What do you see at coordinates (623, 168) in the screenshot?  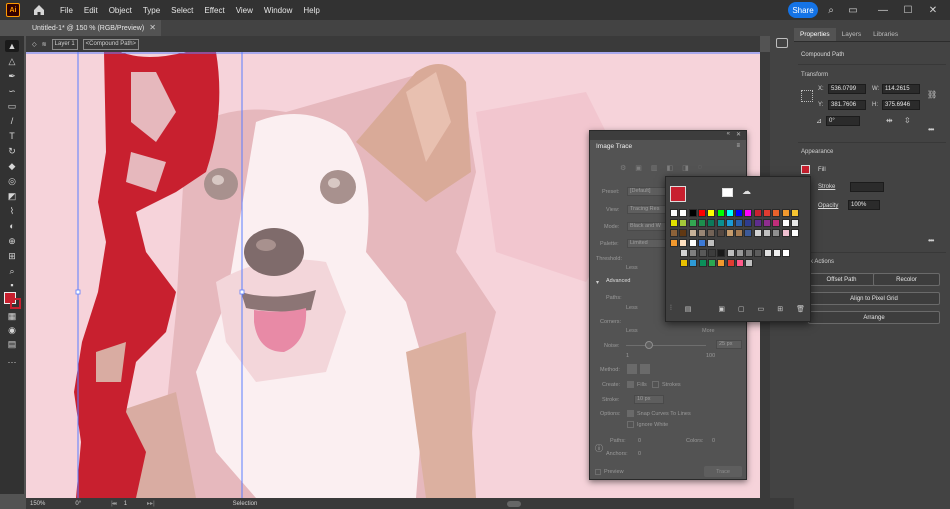 I see `auto-color-icon: ⚙` at bounding box center [623, 168].